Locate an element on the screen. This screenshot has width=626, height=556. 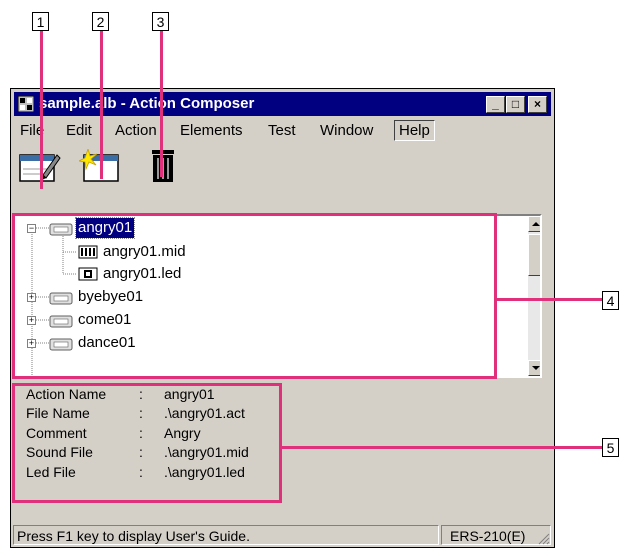
scroll-up-button is located at coordinates (534, 224).